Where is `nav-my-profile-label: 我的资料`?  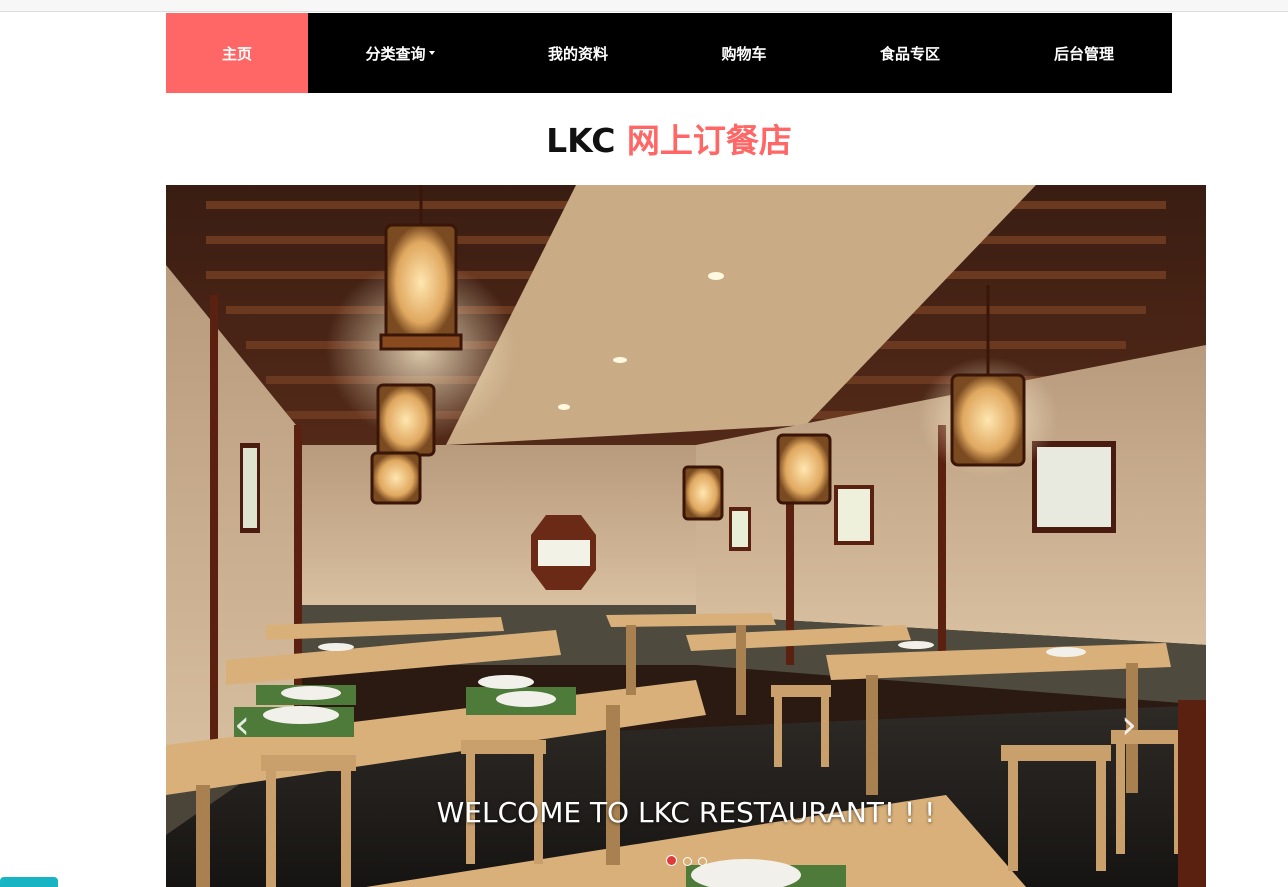 nav-my-profile-label: 我的资料 is located at coordinates (577, 53).